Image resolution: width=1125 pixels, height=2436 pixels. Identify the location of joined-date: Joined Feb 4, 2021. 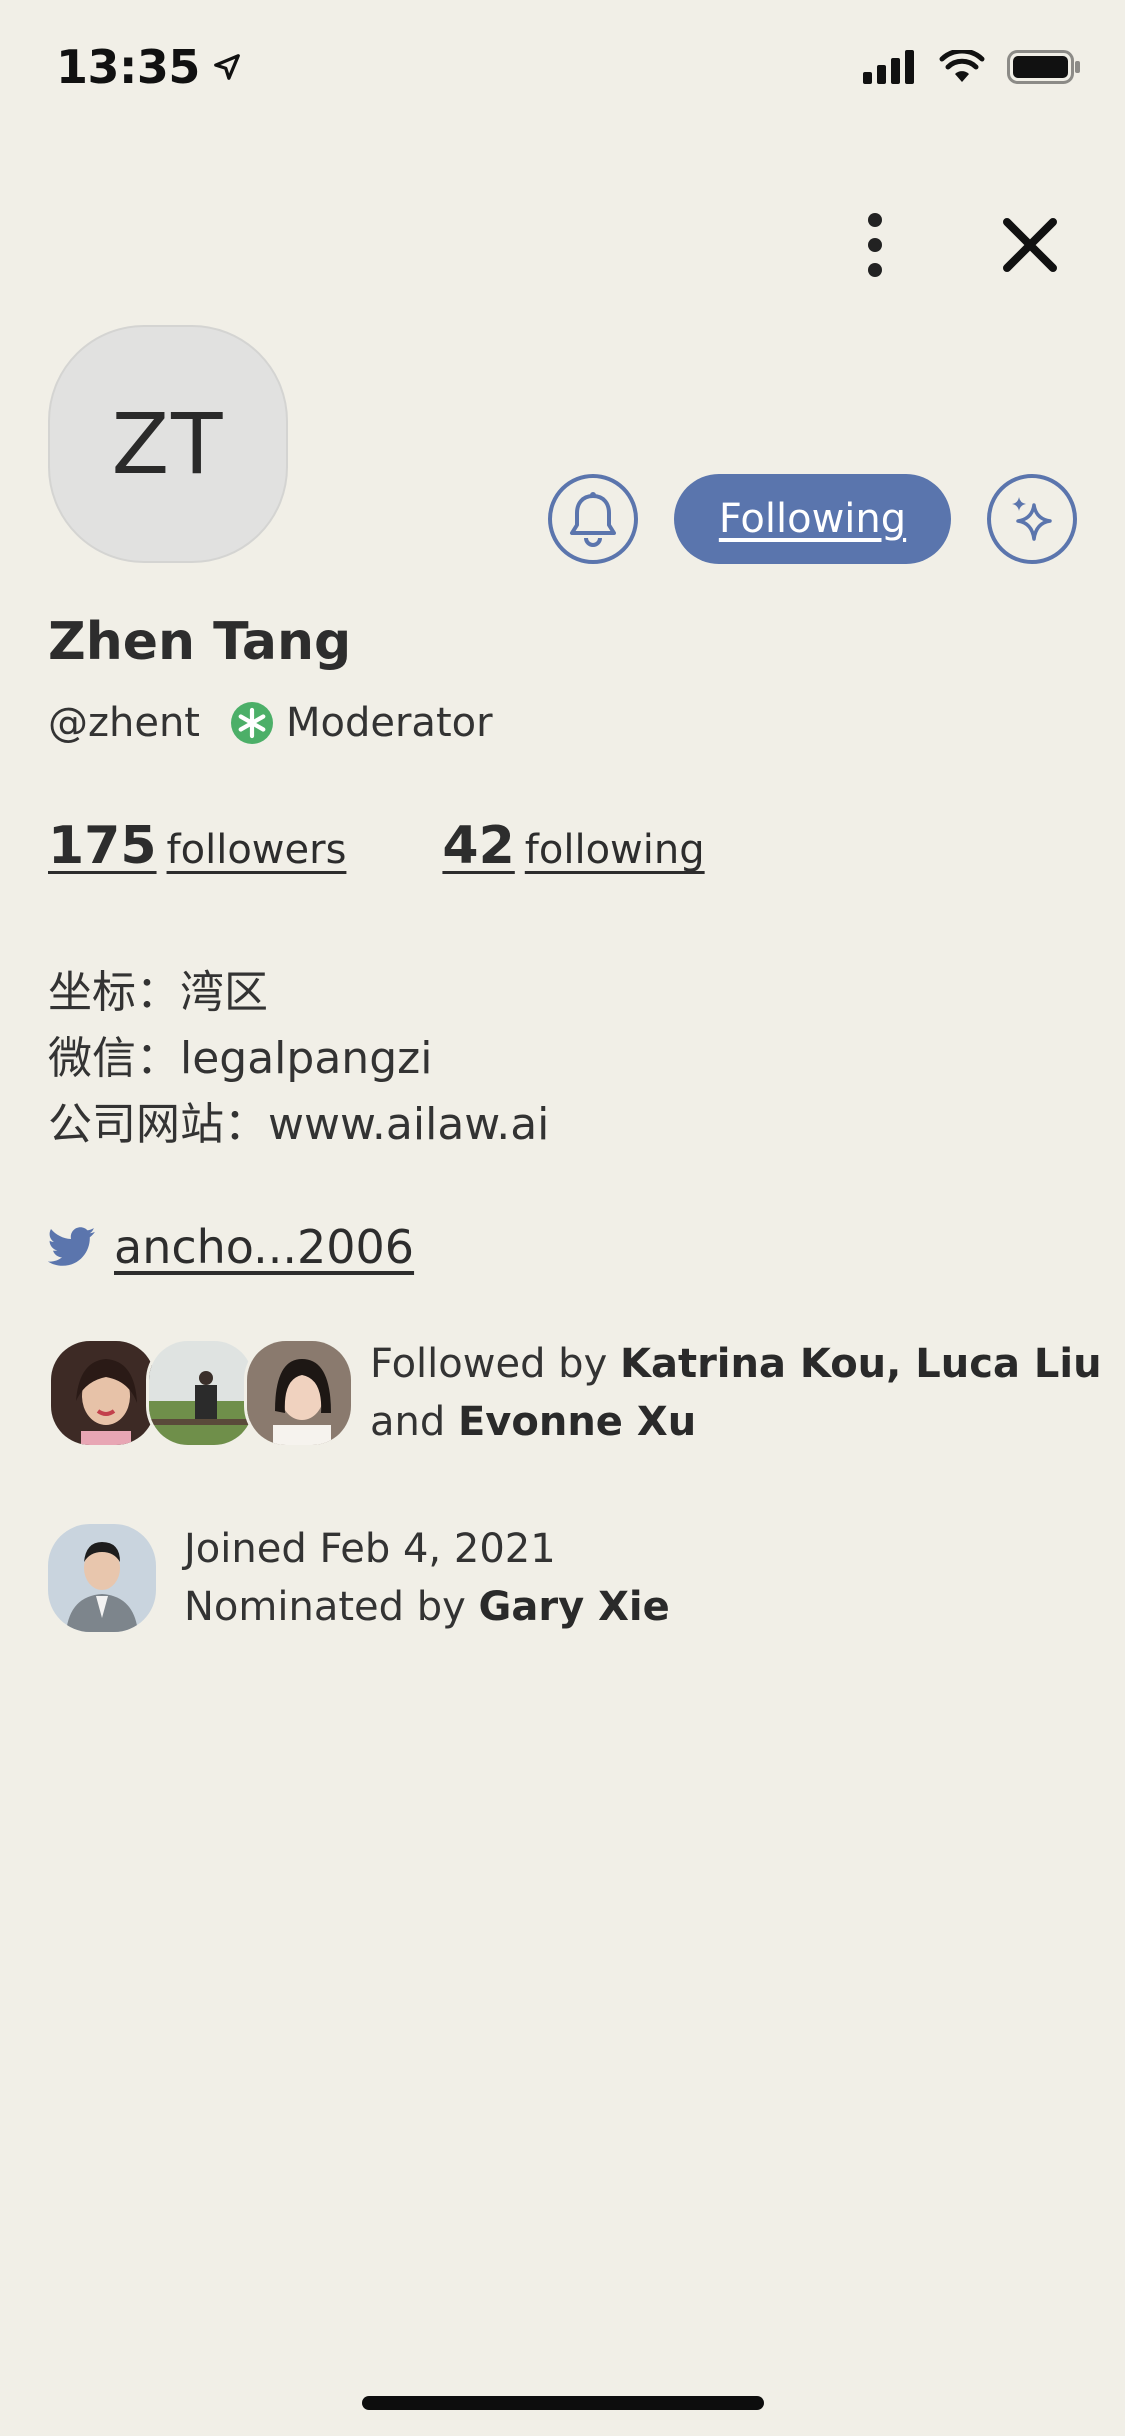
(370, 1549).